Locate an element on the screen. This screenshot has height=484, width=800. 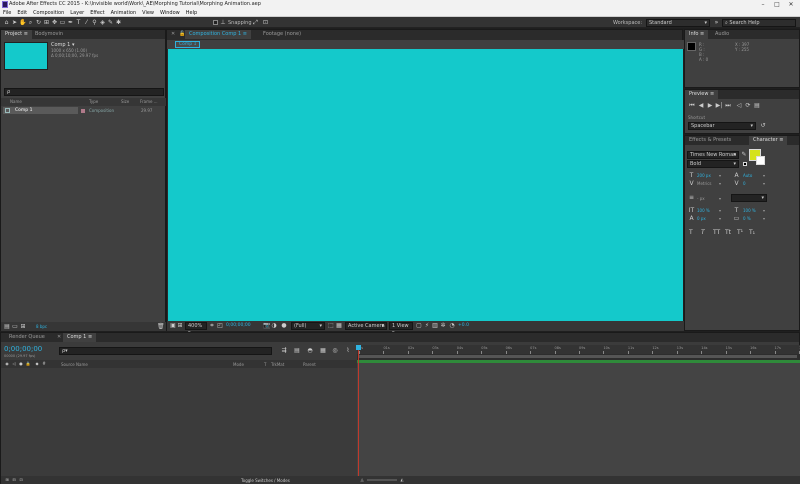
vertical-scale-value: 100 % is located at coordinates (703, 210).